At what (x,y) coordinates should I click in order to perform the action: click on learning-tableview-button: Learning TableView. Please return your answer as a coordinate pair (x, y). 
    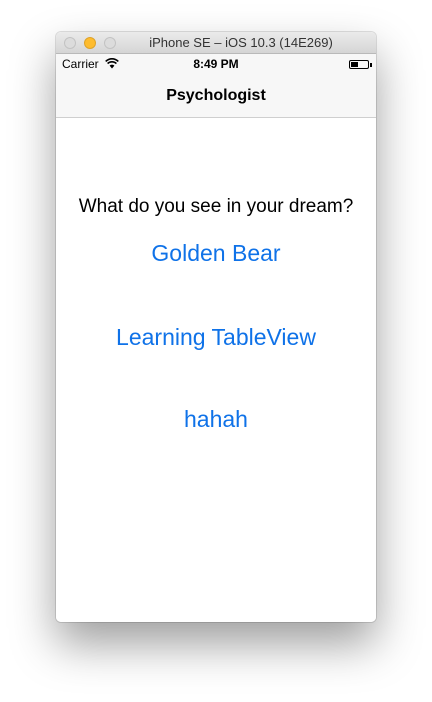
    Looking at the image, I should click on (216, 337).